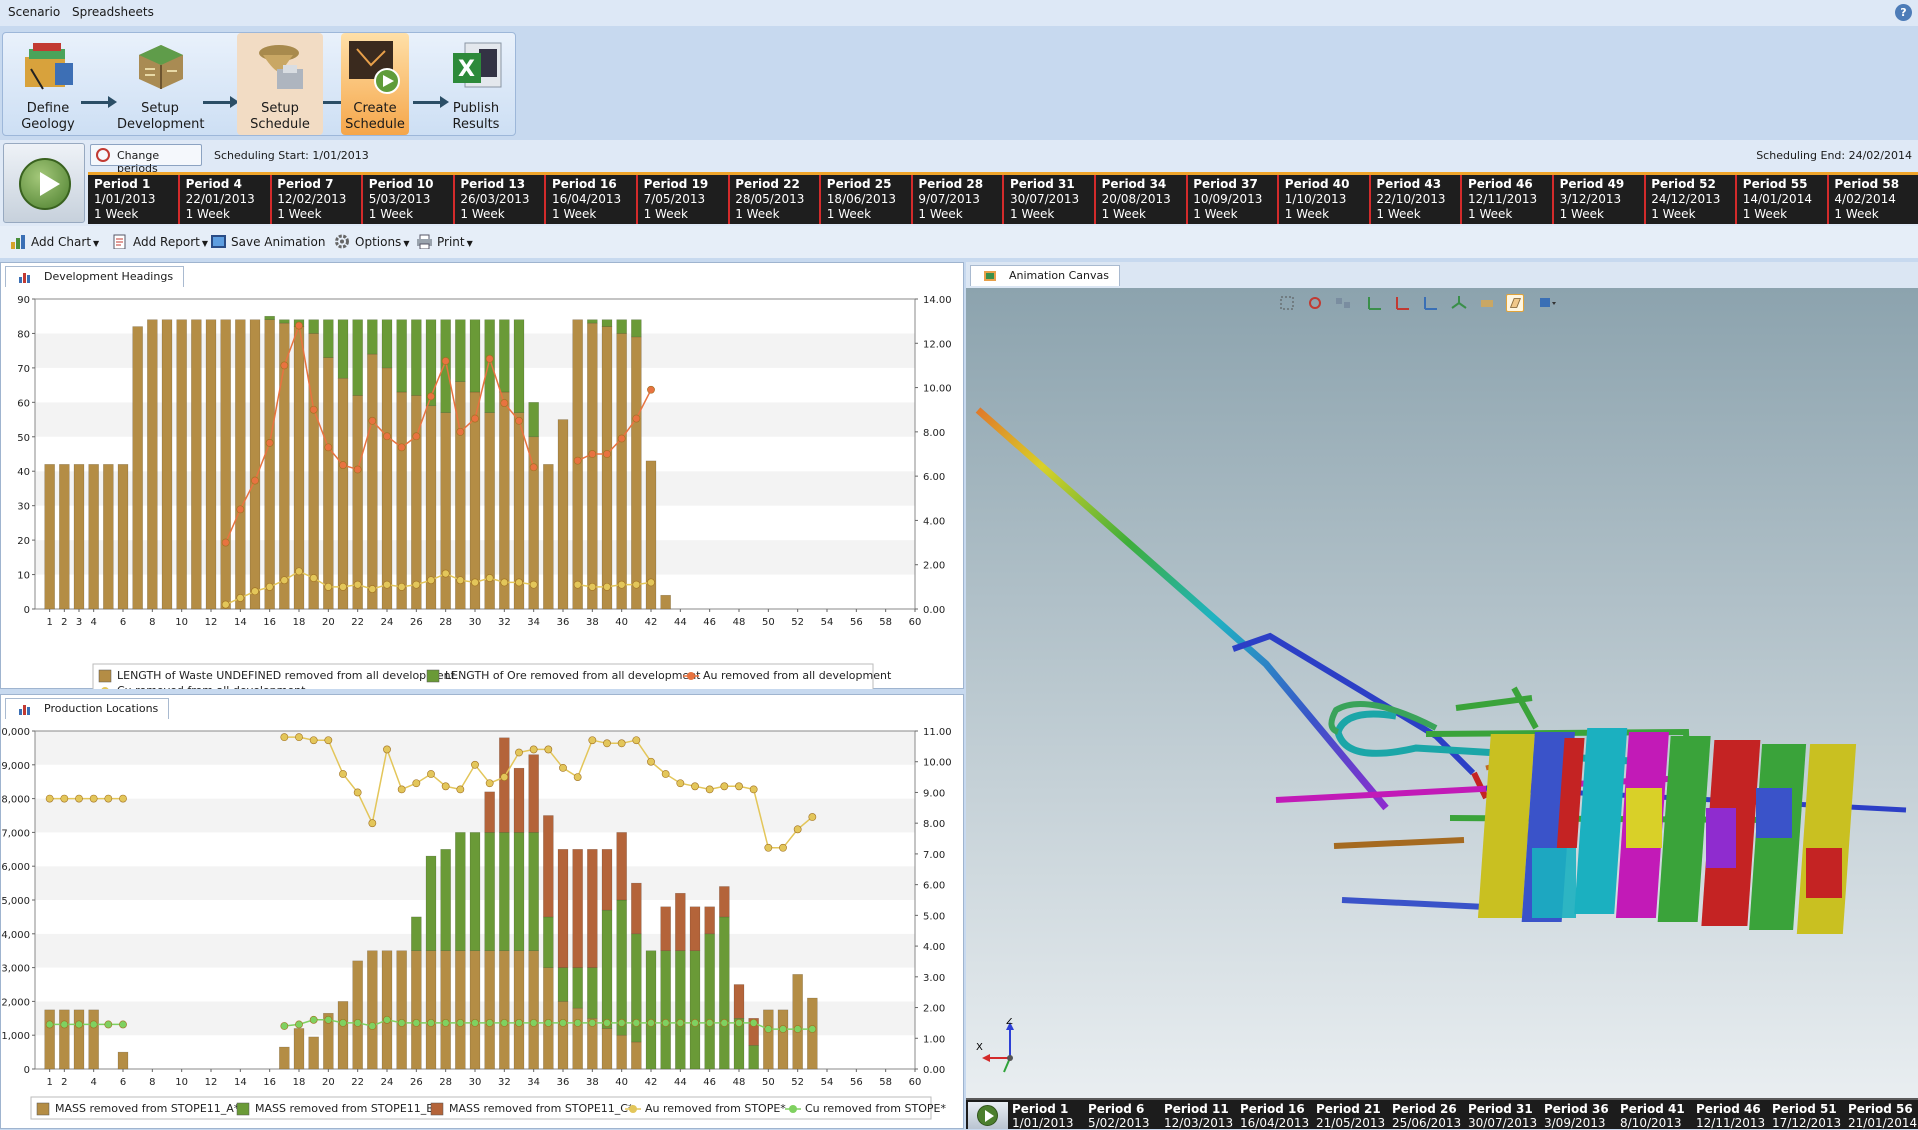 This screenshot has height=1130, width=1918. What do you see at coordinates (48, 124) in the screenshot?
I see `step-label-2: Geology` at bounding box center [48, 124].